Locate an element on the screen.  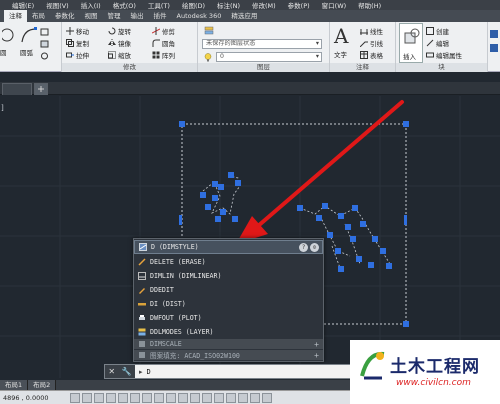
model-space-icon is located at coordinates (219, 397).